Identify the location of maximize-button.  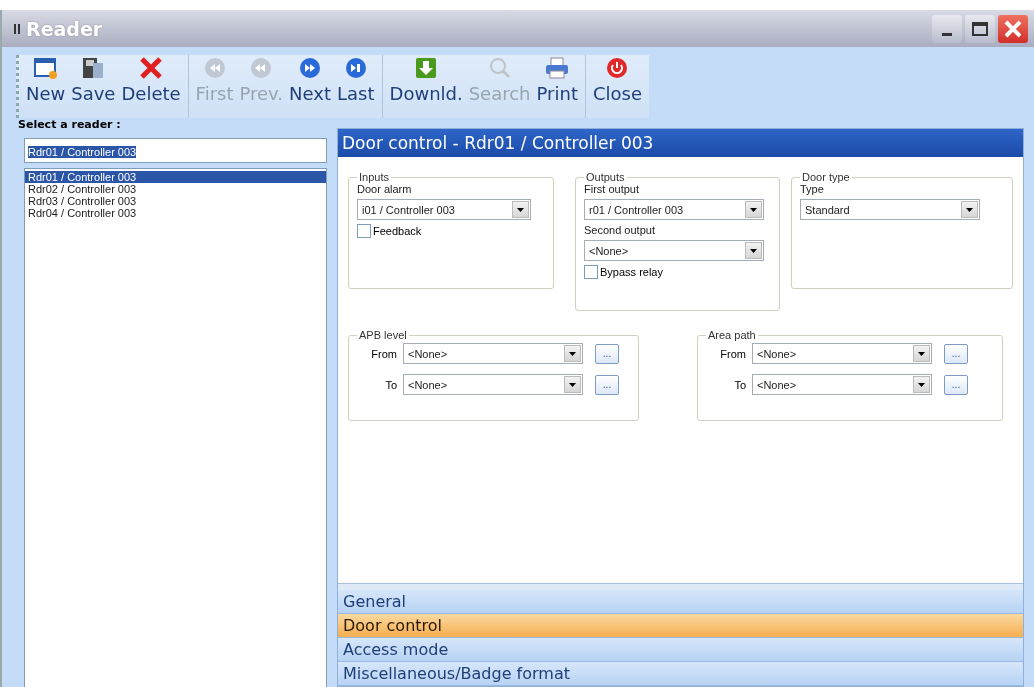
(980, 28).